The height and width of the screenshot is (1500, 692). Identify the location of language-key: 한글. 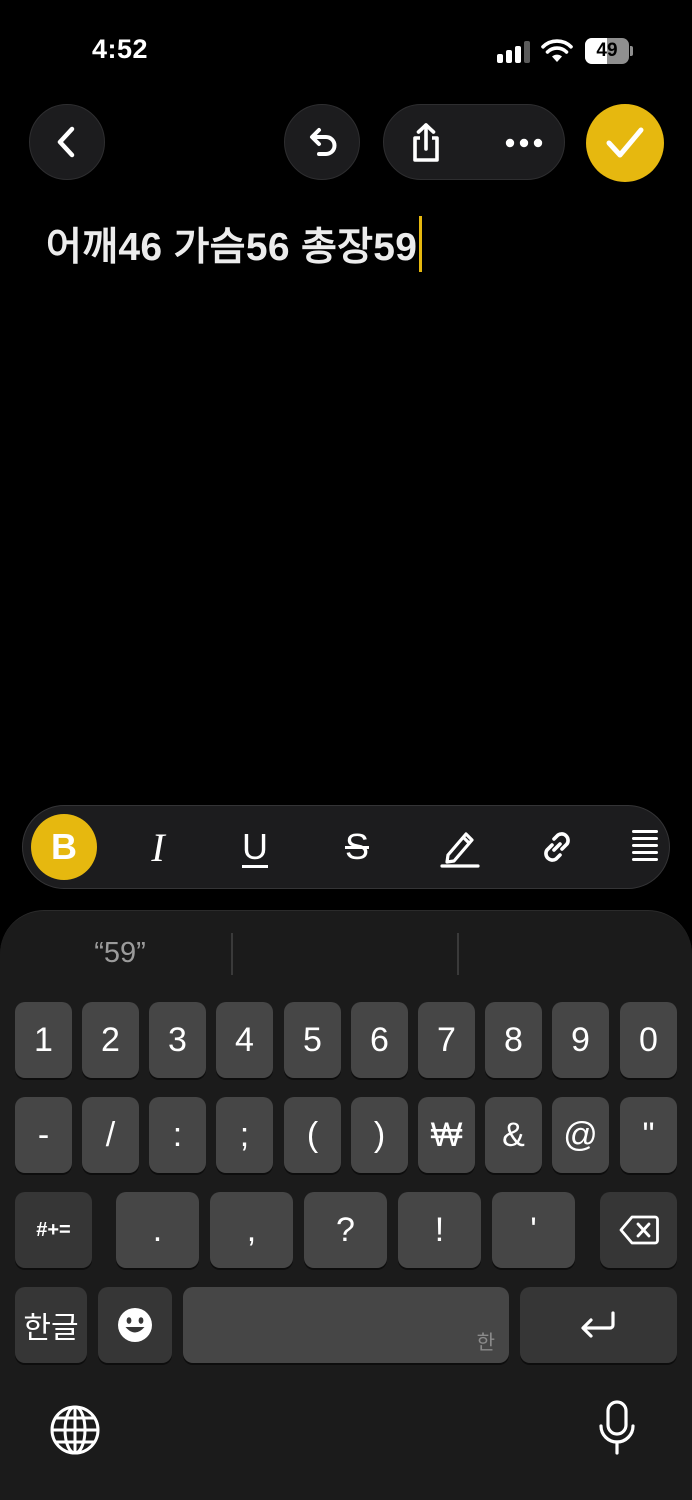
(51, 1325).